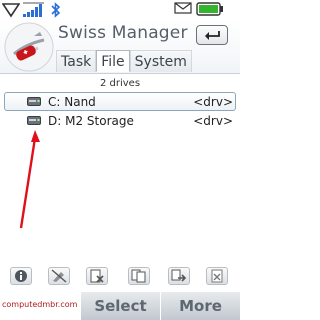 This screenshot has width=320, height=320. I want to click on move-button, so click(179, 276).